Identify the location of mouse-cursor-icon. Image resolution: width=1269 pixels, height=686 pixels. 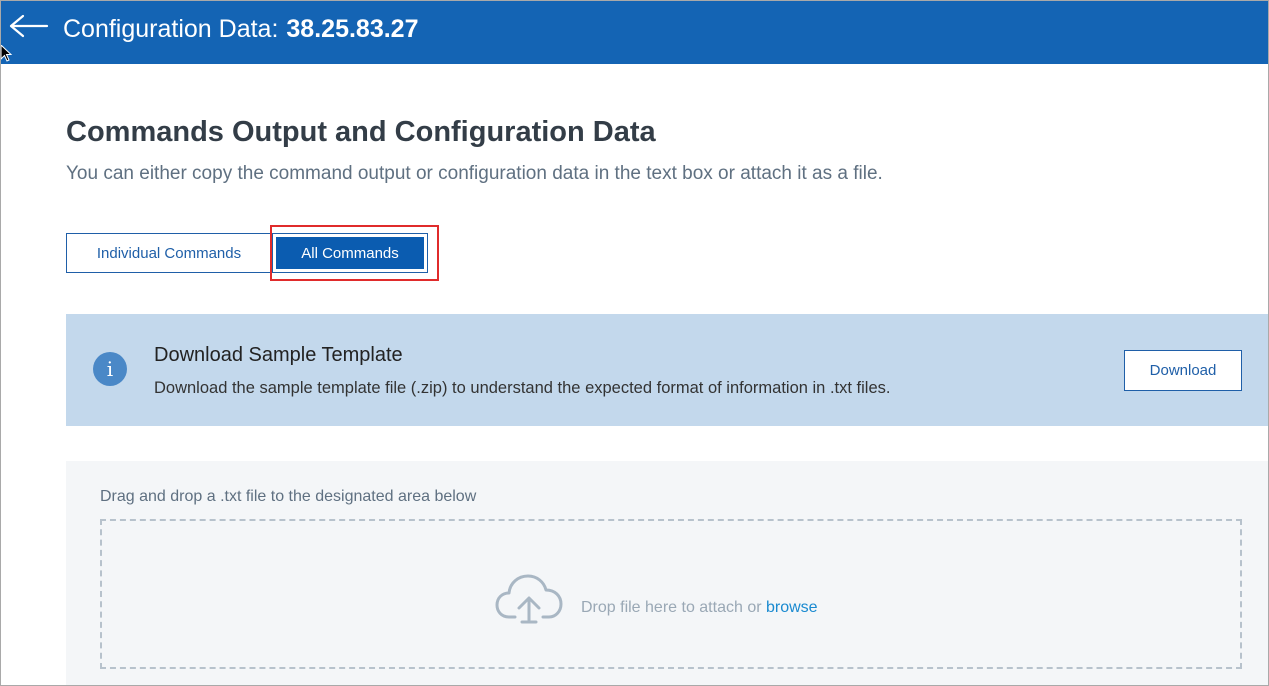
(7, 53).